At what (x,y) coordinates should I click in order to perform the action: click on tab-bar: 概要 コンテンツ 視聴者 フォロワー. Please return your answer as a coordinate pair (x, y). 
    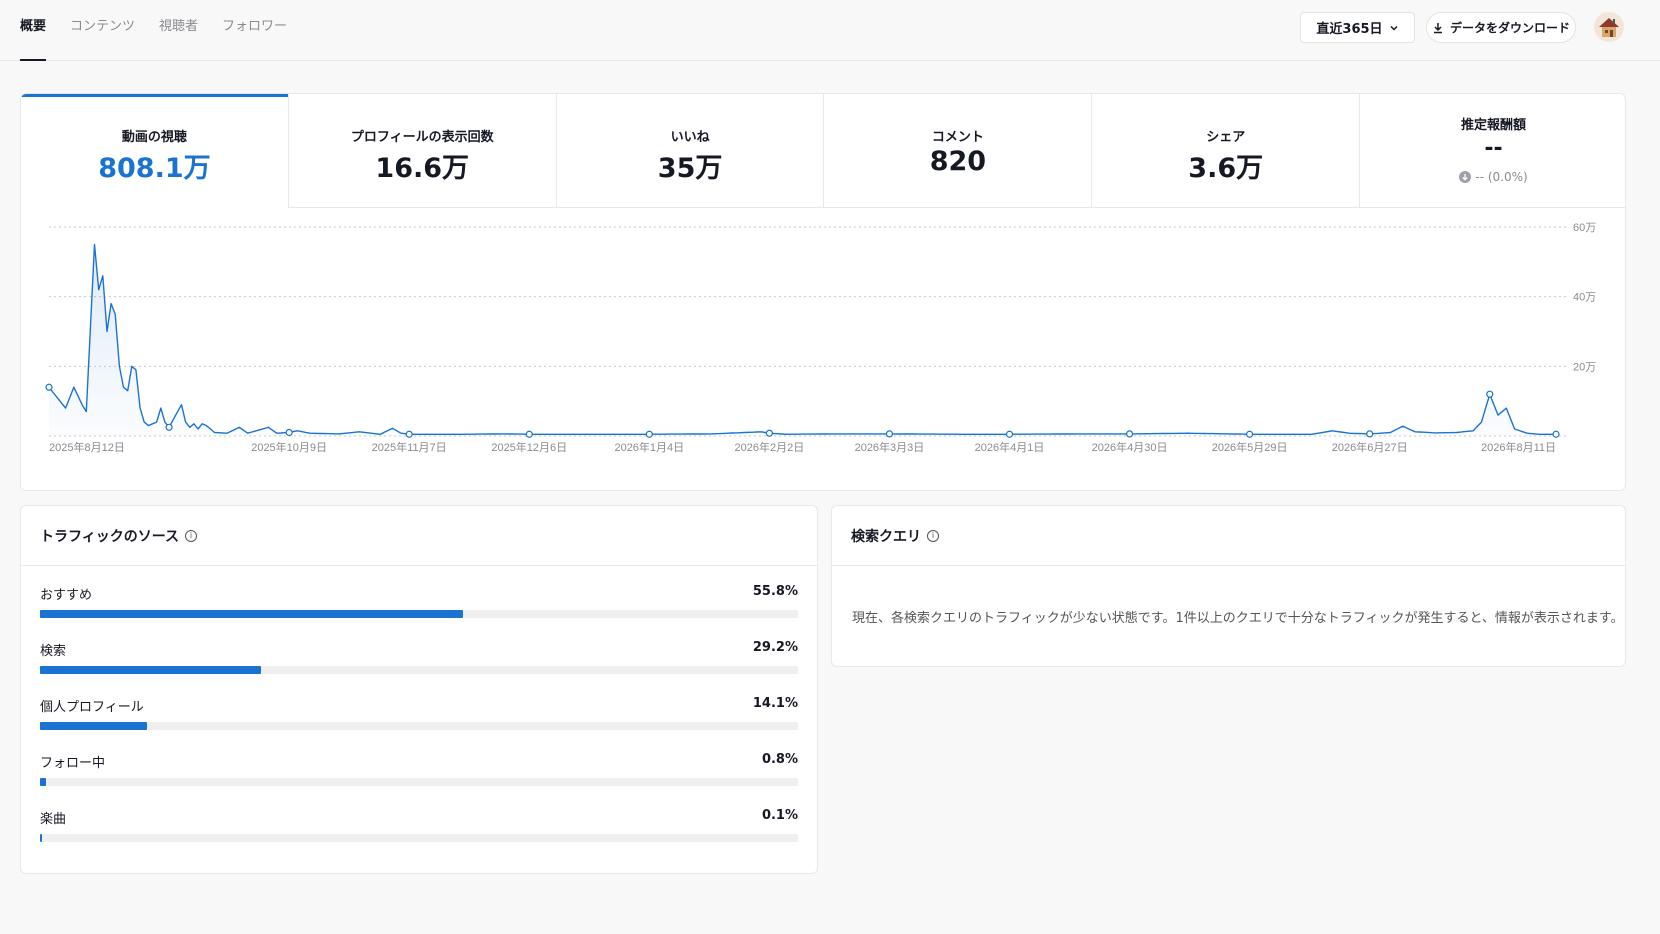
    Looking at the image, I should click on (153, 30).